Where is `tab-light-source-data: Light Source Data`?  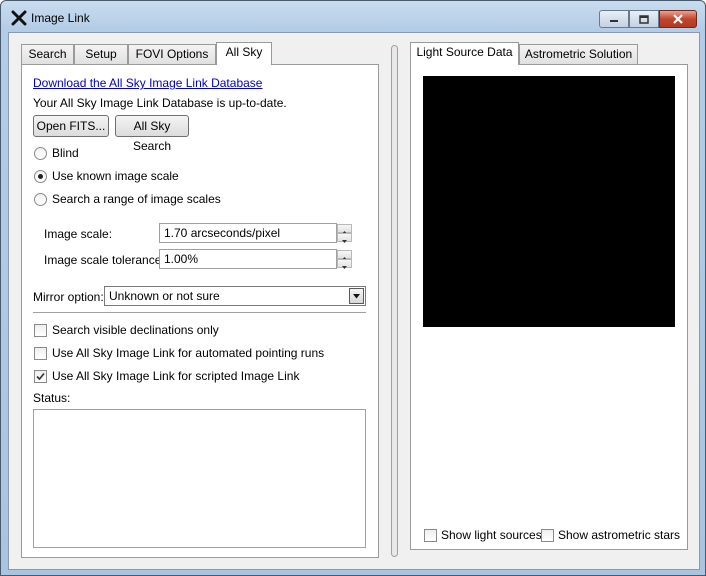
tab-light-source-data: Light Source Data is located at coordinates (464, 53).